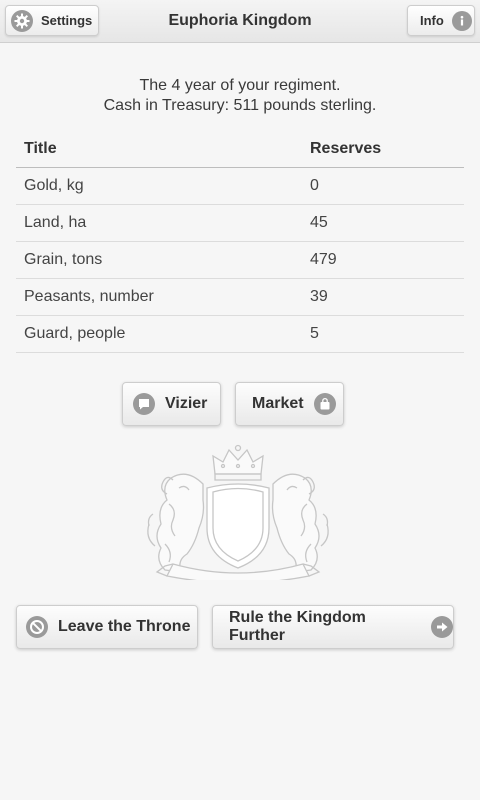 Image resolution: width=480 pixels, height=800 pixels. I want to click on shopping-bag-icon, so click(324, 404).